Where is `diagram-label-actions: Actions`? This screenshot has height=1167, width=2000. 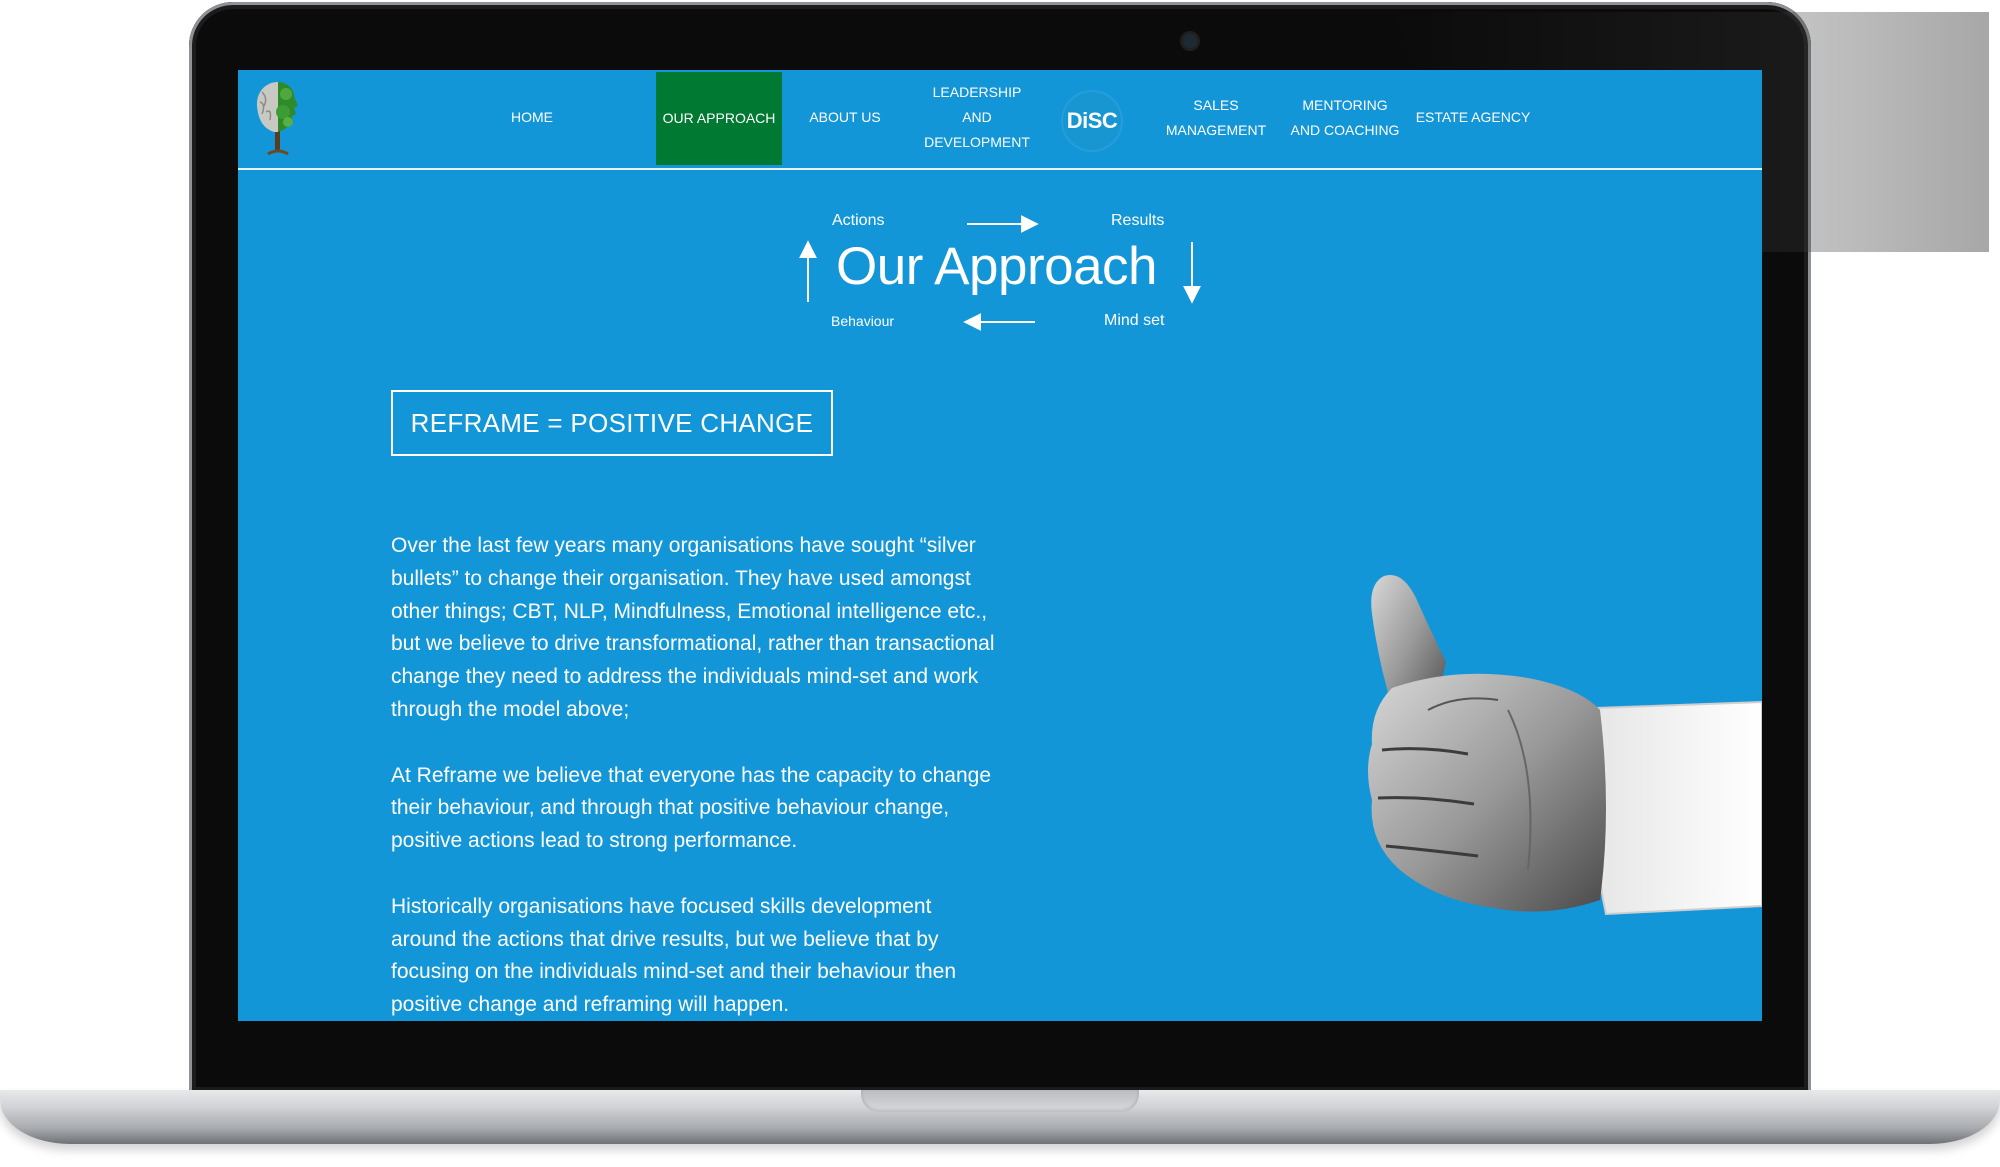 diagram-label-actions: Actions is located at coordinates (858, 220).